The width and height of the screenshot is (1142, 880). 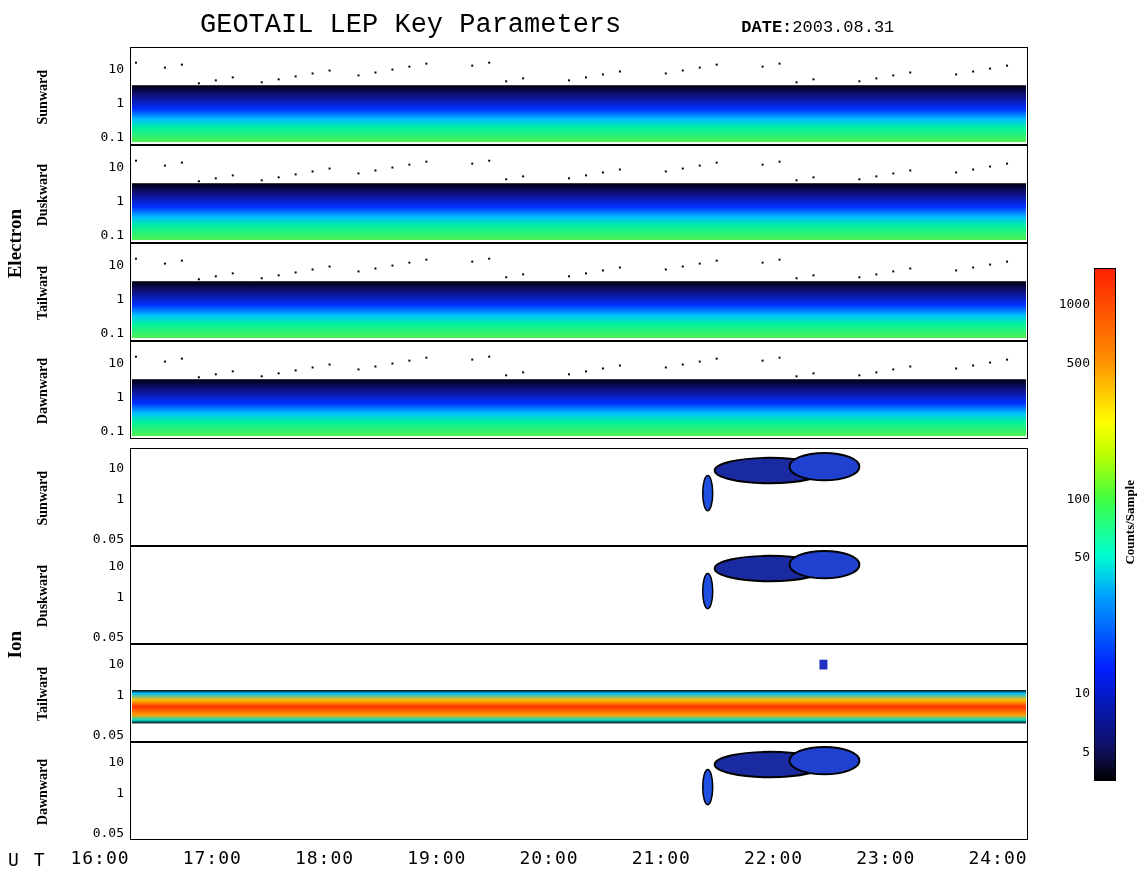 What do you see at coordinates (1078, 498) in the screenshot?
I see `colorbar-tick-label: 100` at bounding box center [1078, 498].